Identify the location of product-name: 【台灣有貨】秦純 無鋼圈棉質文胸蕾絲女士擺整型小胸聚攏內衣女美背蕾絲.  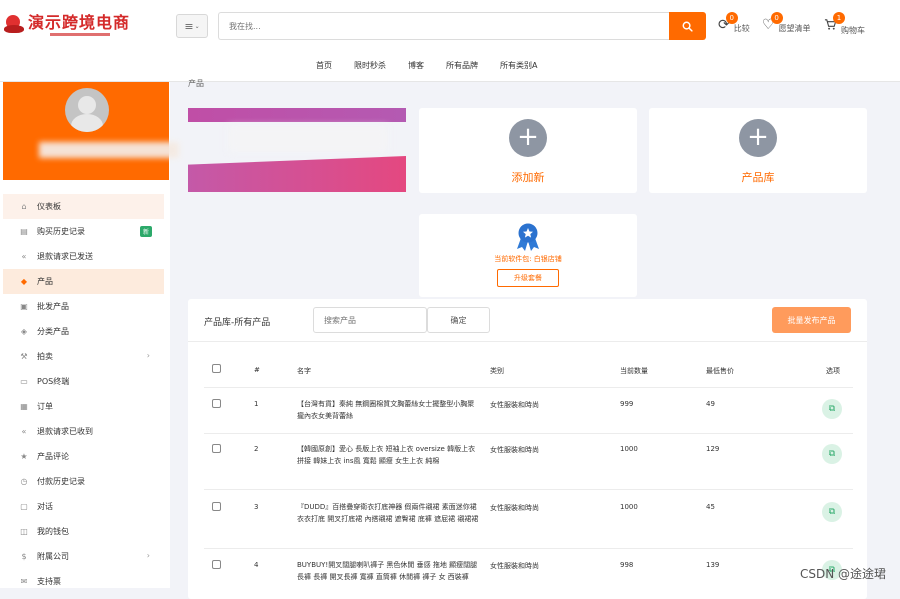
(388, 410).